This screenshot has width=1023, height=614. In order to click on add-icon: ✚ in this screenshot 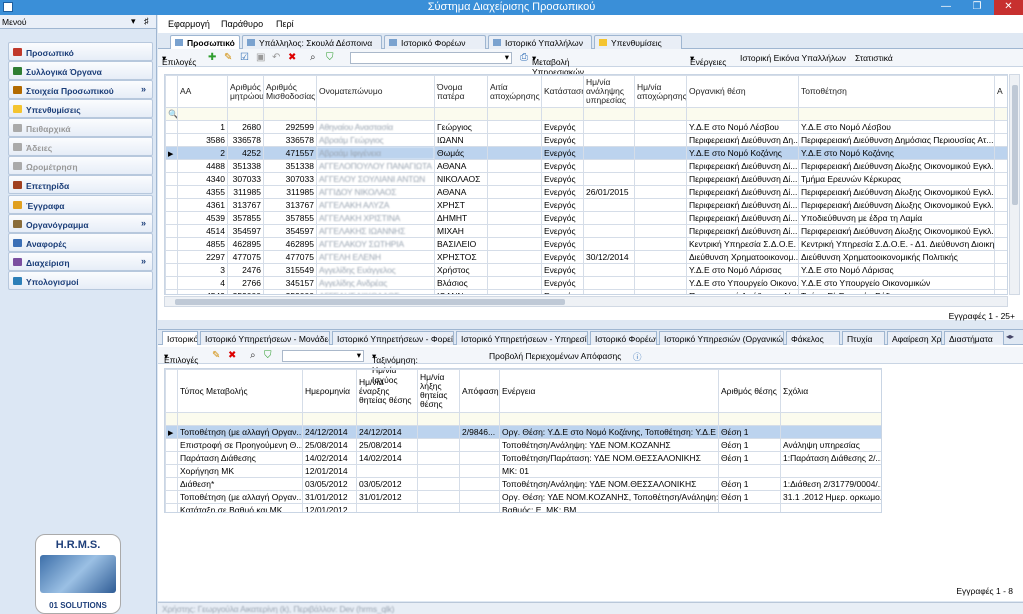, I will do `click(213, 58)`.